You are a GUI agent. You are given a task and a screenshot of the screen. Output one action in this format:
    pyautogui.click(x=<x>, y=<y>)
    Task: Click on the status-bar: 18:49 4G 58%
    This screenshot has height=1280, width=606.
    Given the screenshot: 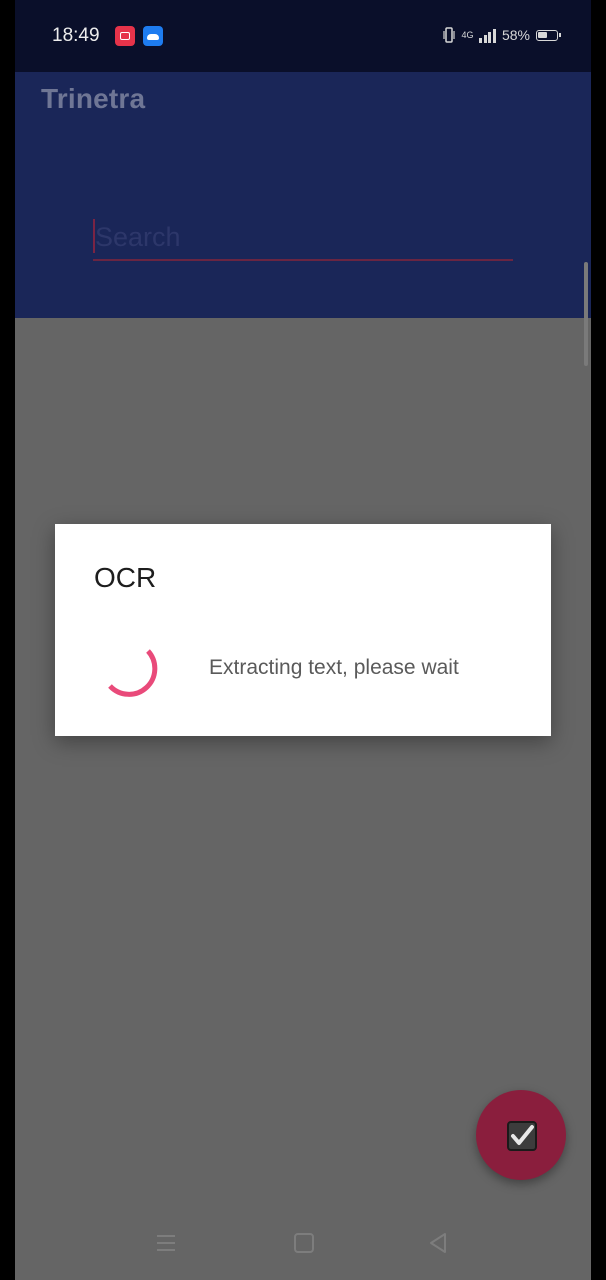 What is the action you would take?
    pyautogui.click(x=303, y=36)
    